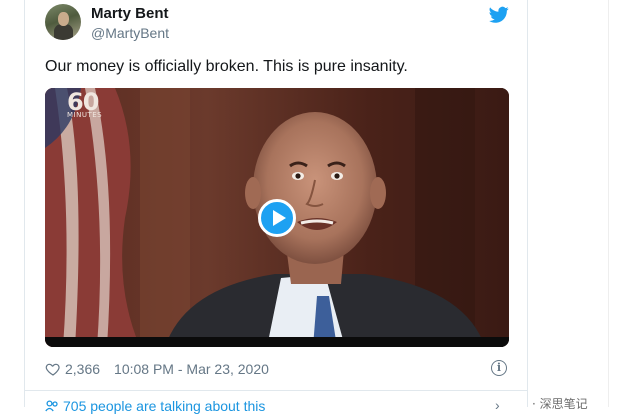 The image size is (640, 414). I want to click on author-handle: @MartyBent, so click(130, 33).